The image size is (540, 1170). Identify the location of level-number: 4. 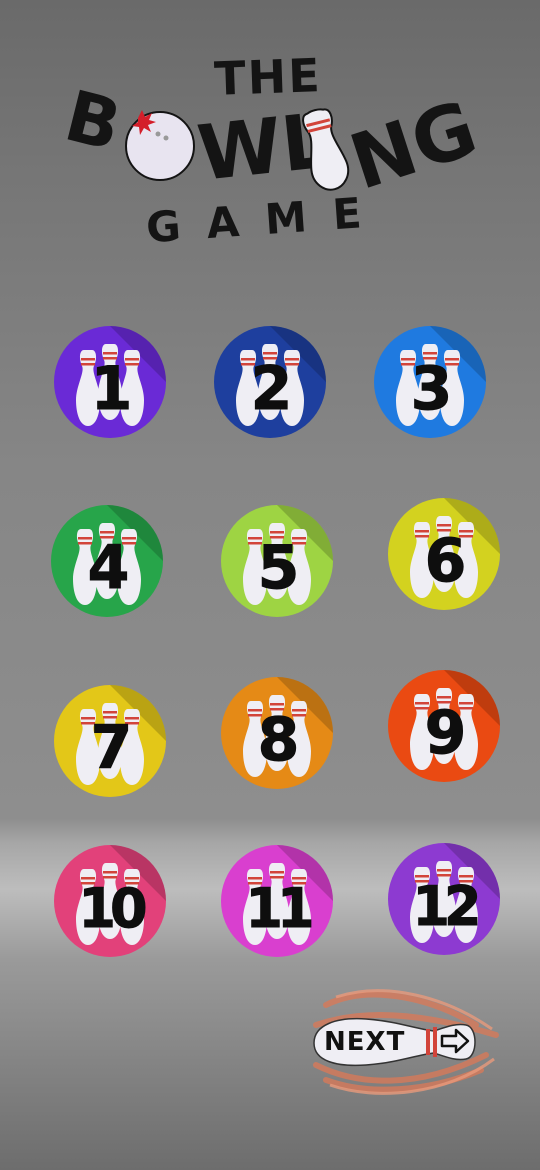
(108, 568).